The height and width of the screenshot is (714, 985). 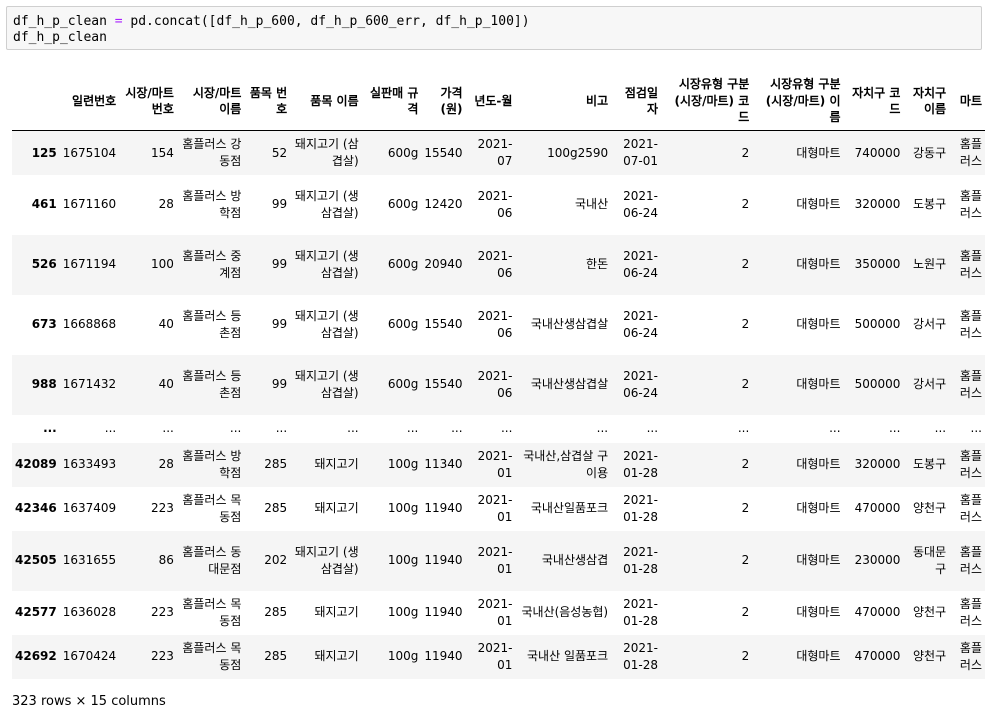 I want to click on column-header: 시장유형 구분(시장/마트) 코드, so click(x=707, y=101).